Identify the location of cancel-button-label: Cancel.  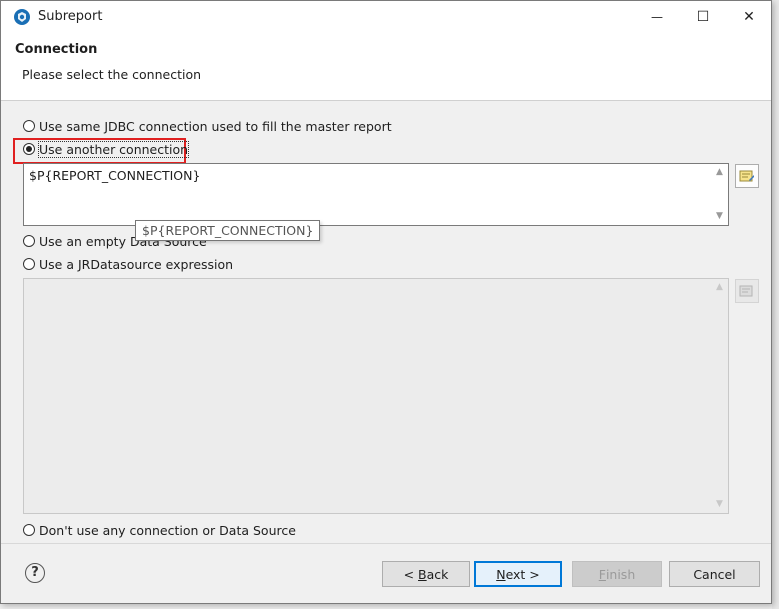
(714, 574).